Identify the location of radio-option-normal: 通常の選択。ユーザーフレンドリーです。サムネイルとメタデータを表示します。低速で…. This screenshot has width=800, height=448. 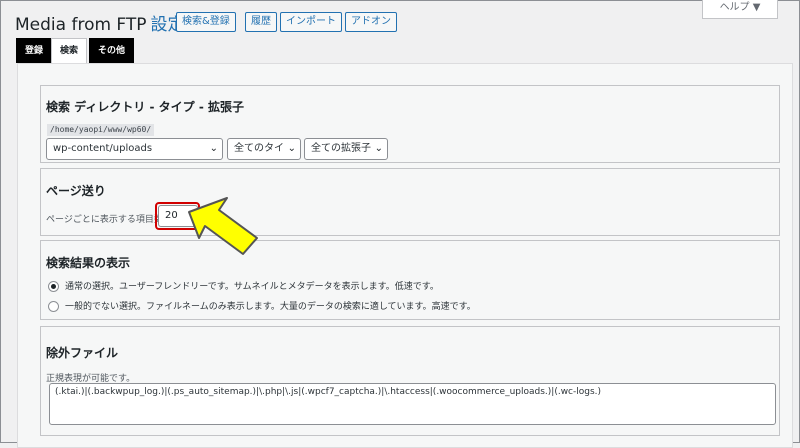
(243, 285).